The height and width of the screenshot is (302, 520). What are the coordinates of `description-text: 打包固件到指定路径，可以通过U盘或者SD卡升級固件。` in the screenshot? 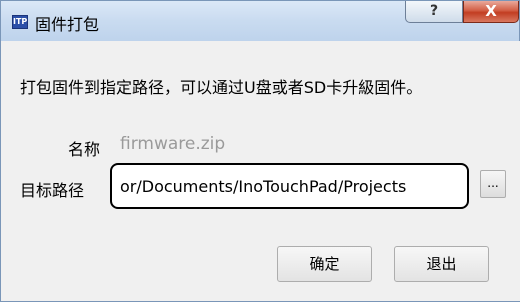 It's located at (221, 87).